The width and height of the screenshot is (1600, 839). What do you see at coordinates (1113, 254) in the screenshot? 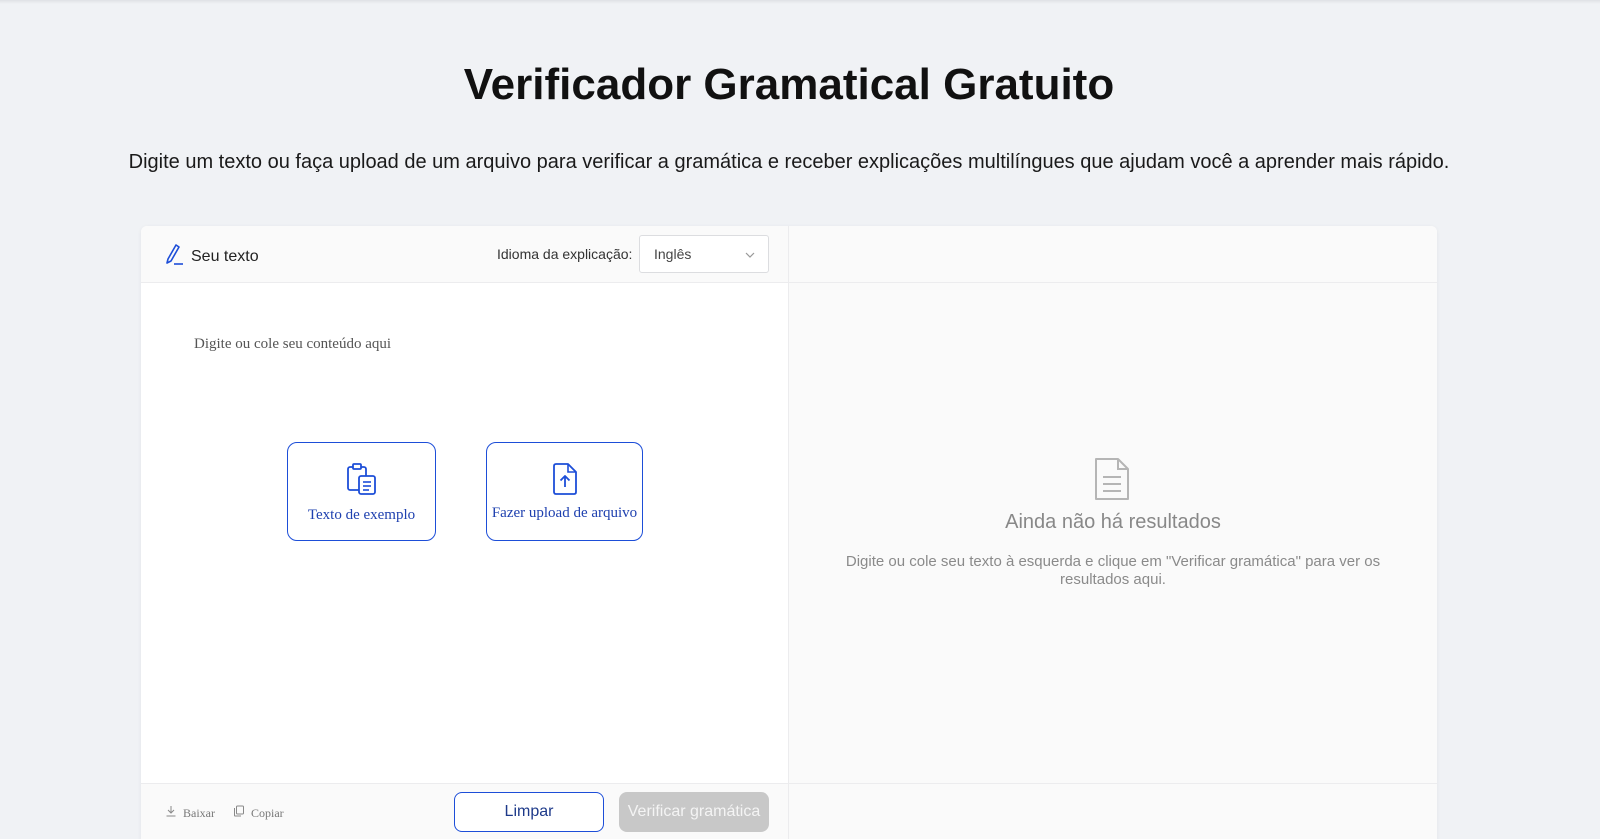
I see `results-header` at bounding box center [1113, 254].